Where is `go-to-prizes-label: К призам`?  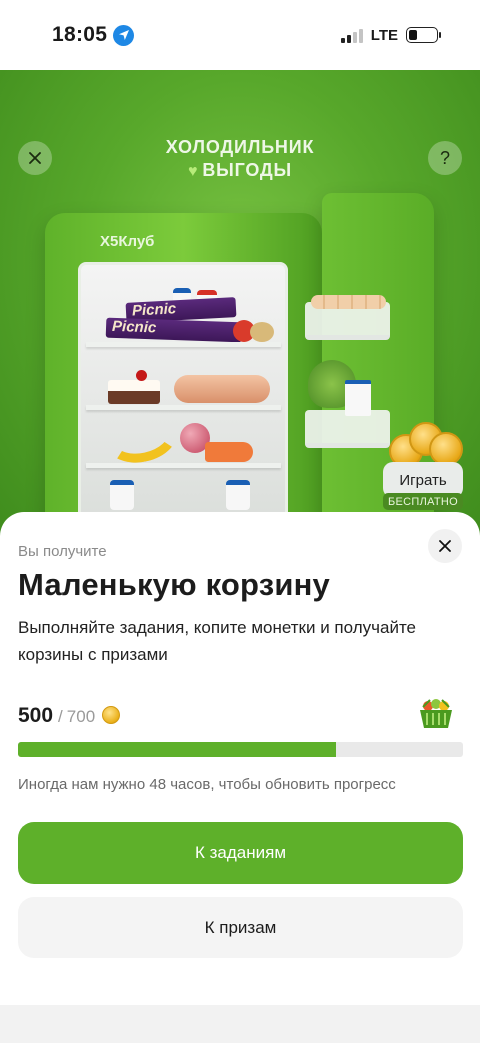 go-to-prizes-label: К призам is located at coordinates (240, 927).